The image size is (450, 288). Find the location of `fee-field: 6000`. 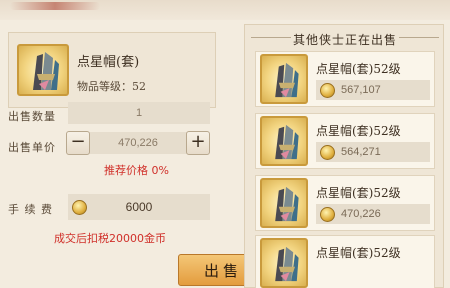

fee-field: 6000 is located at coordinates (139, 207).